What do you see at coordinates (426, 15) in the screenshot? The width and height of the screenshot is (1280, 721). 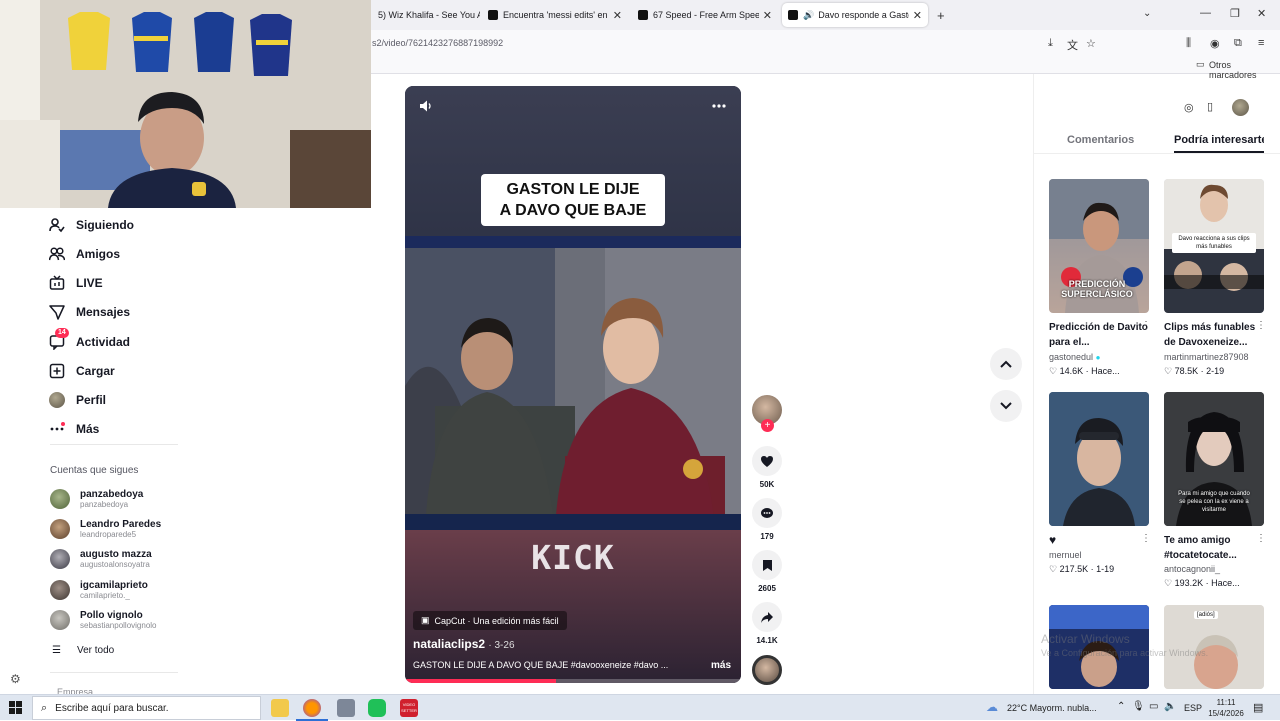 I see `browser-tab: 5) Wiz Khalifa - See You A ✕` at bounding box center [426, 15].